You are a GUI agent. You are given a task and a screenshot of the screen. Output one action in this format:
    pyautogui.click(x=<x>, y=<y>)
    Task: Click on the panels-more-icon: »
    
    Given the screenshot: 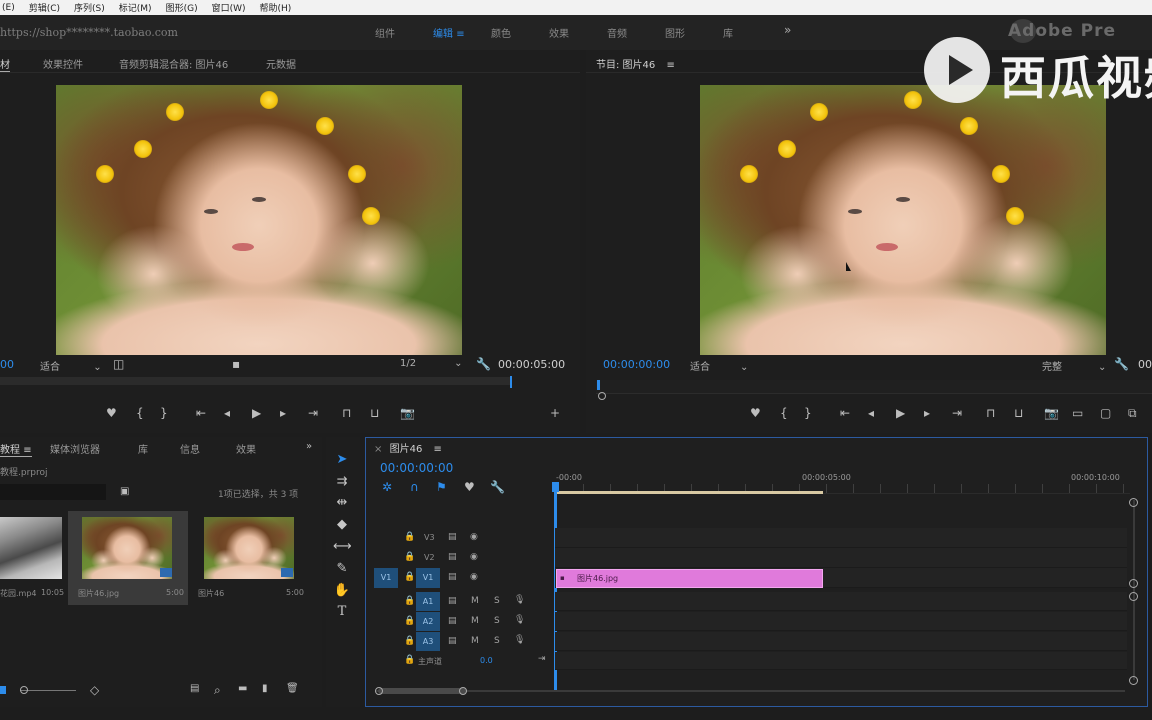 What is the action you would take?
    pyautogui.click(x=309, y=446)
    